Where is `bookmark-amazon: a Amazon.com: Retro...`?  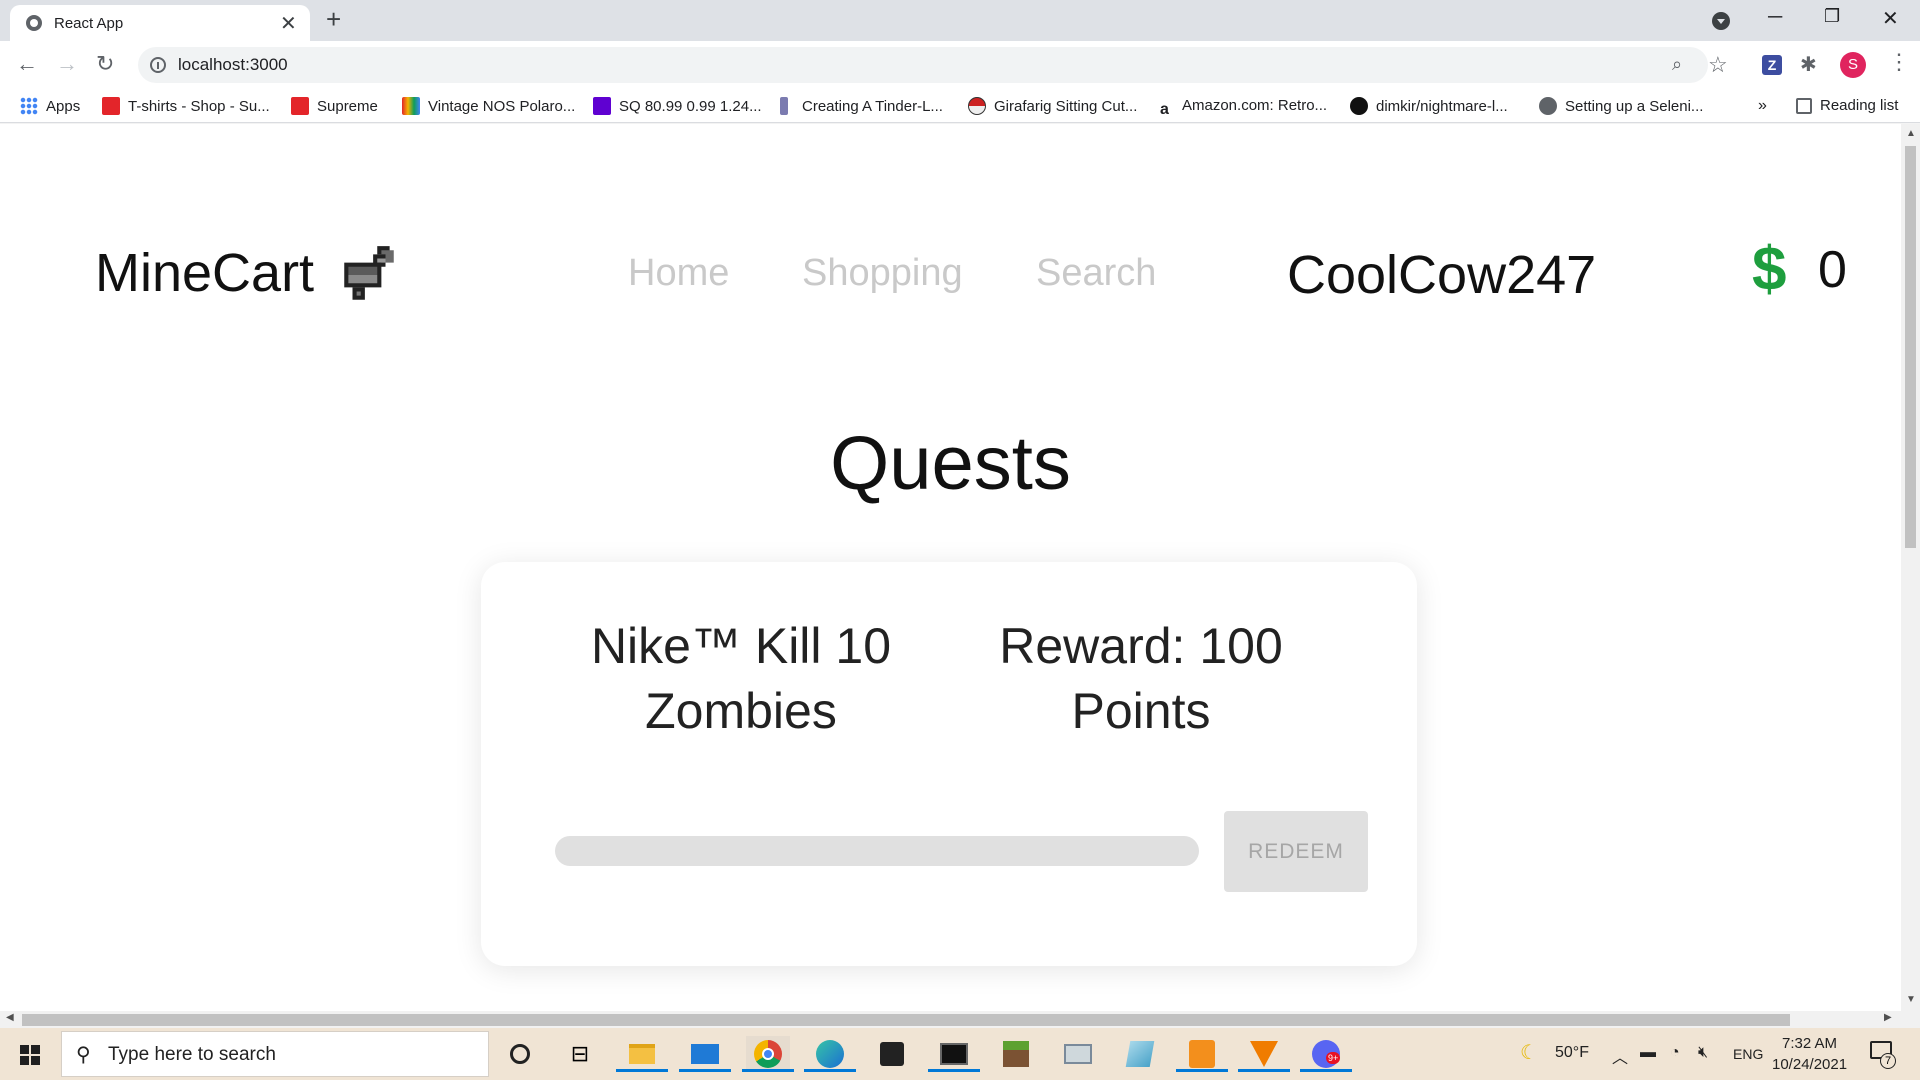 bookmark-amazon: a Amazon.com: Retro... is located at coordinates (1243, 108).